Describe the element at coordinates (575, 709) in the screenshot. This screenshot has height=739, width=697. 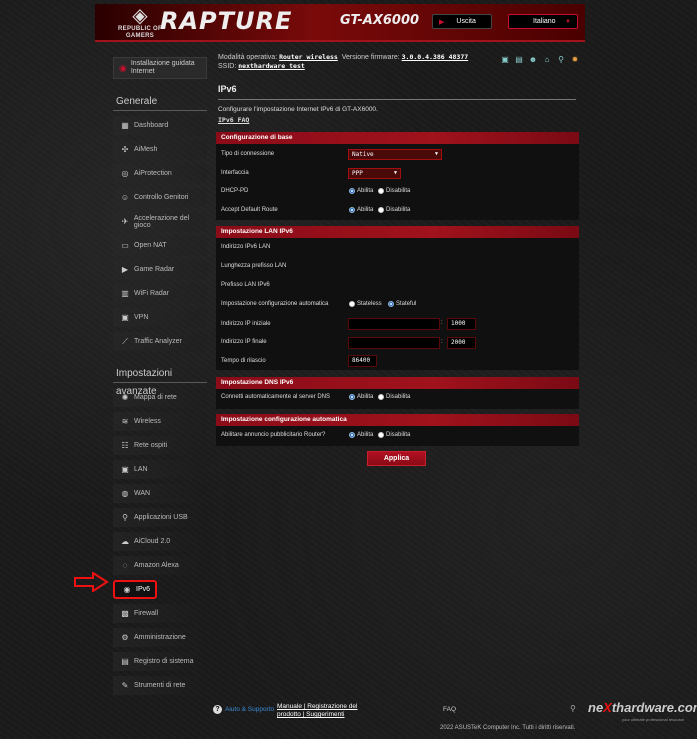
I see `search-icon: ⚲` at that location.